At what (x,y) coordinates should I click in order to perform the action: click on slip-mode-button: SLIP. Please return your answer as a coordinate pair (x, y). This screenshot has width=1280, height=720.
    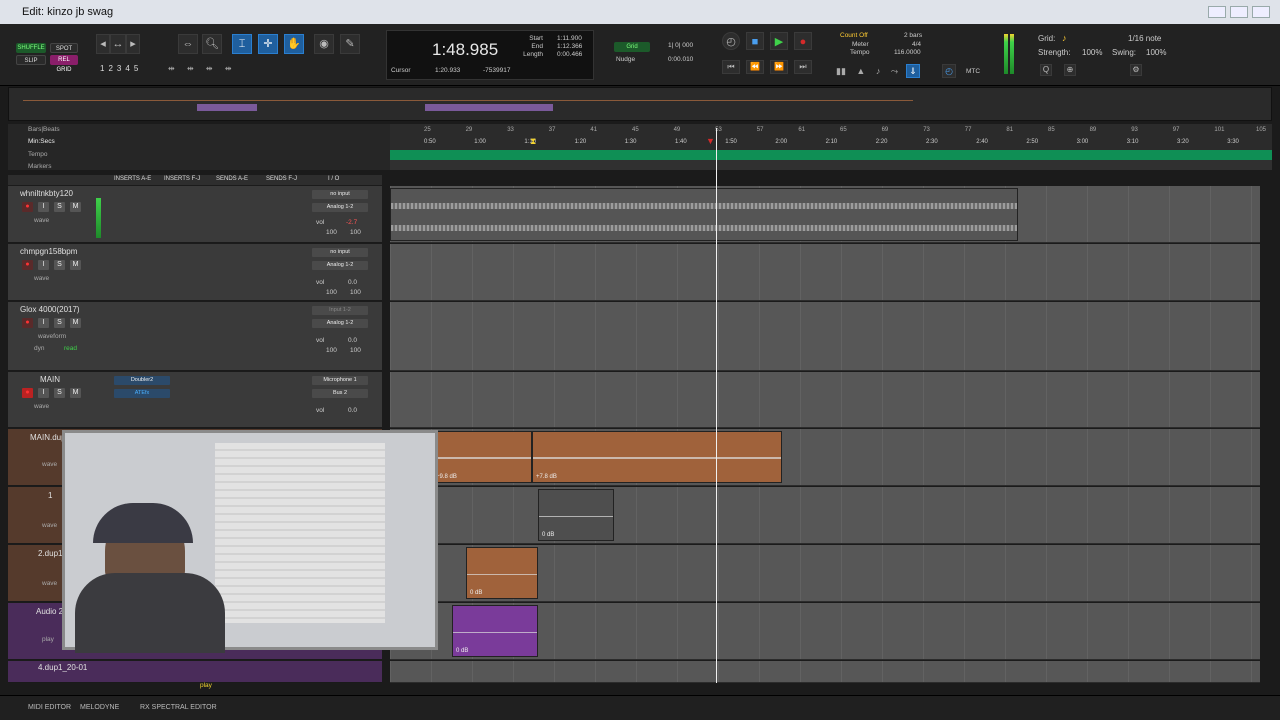
    Looking at the image, I should click on (31, 60).